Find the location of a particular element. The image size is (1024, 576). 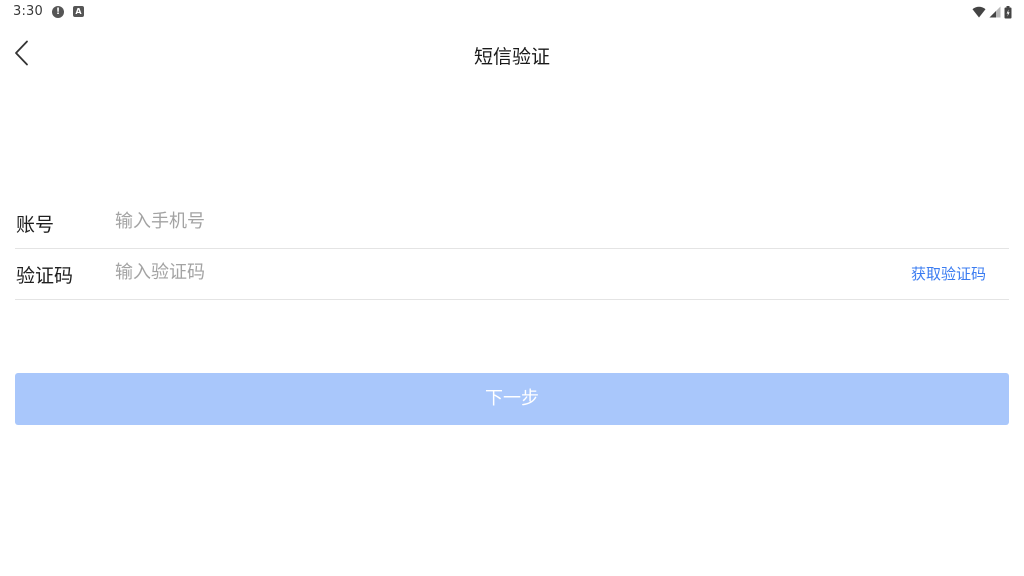

verification-code-label: 验证码 is located at coordinates (45, 276).